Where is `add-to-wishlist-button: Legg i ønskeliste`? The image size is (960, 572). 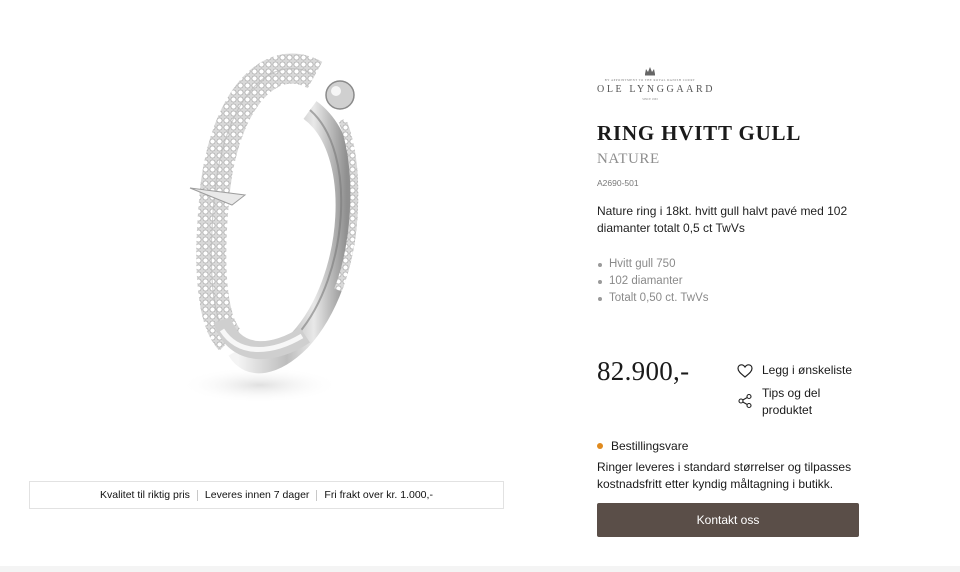 add-to-wishlist-button: Legg i ønskeliste is located at coordinates (794, 370).